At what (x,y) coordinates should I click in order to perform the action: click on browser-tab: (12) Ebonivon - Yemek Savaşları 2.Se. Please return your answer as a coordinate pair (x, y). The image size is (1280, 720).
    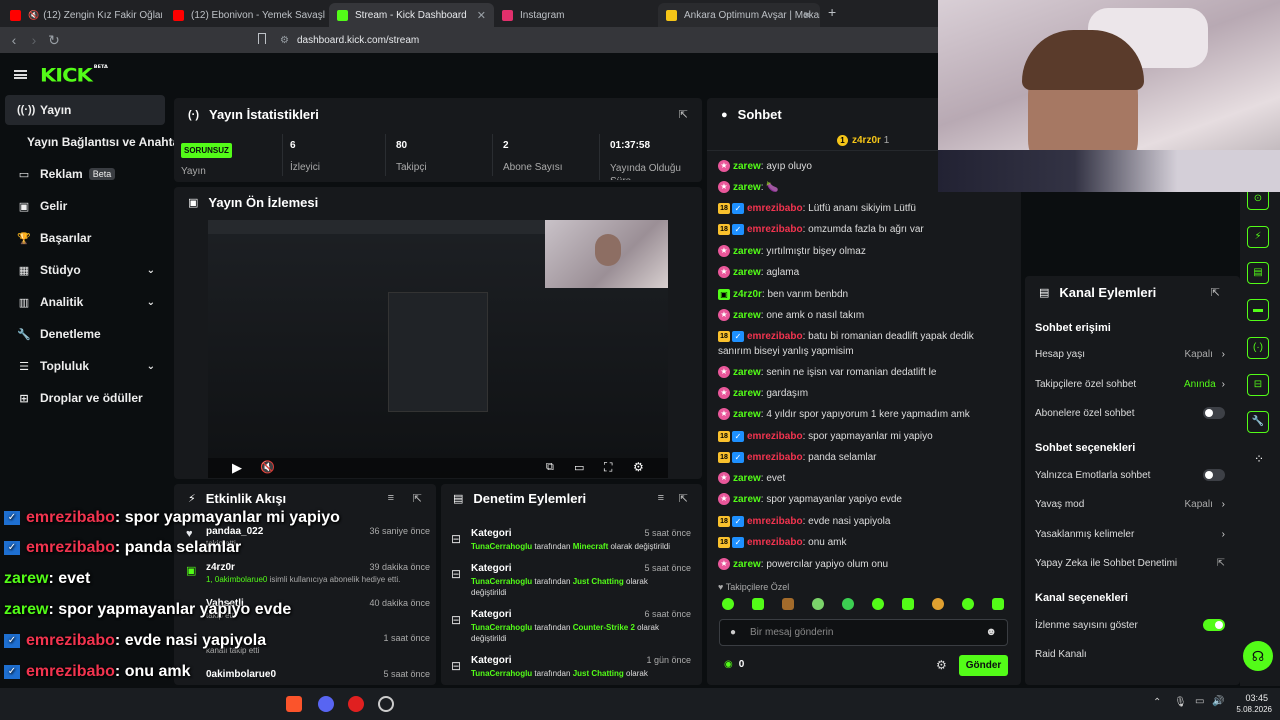
    Looking at the image, I should click on (245, 15).